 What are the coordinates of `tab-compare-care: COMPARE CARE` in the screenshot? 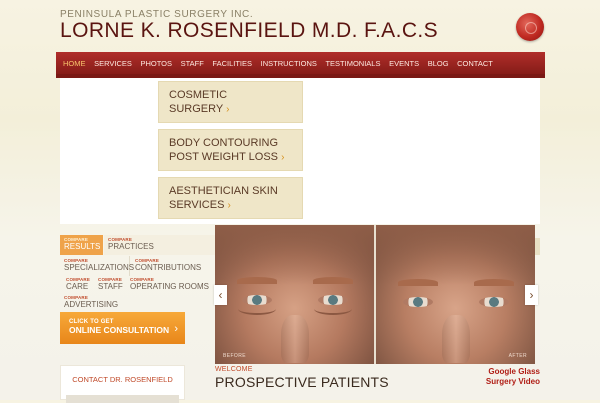 It's located at (77, 285).